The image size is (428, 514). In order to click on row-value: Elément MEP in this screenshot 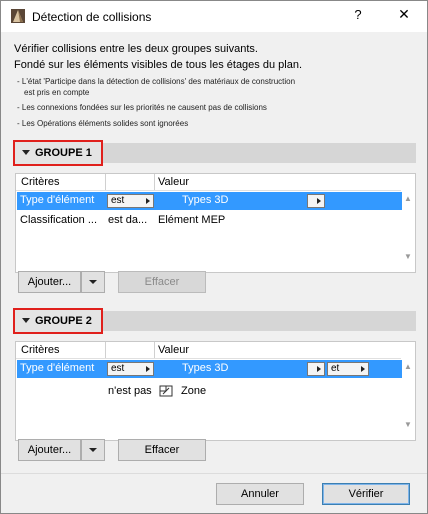, I will do `click(192, 220)`.